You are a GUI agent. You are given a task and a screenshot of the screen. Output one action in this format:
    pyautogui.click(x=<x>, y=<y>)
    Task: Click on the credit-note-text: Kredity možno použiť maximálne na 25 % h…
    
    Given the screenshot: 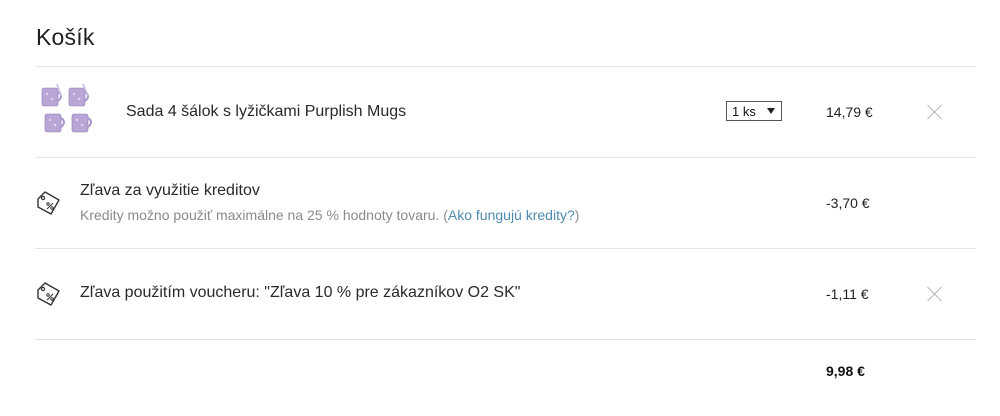 What is the action you would take?
    pyautogui.click(x=264, y=215)
    